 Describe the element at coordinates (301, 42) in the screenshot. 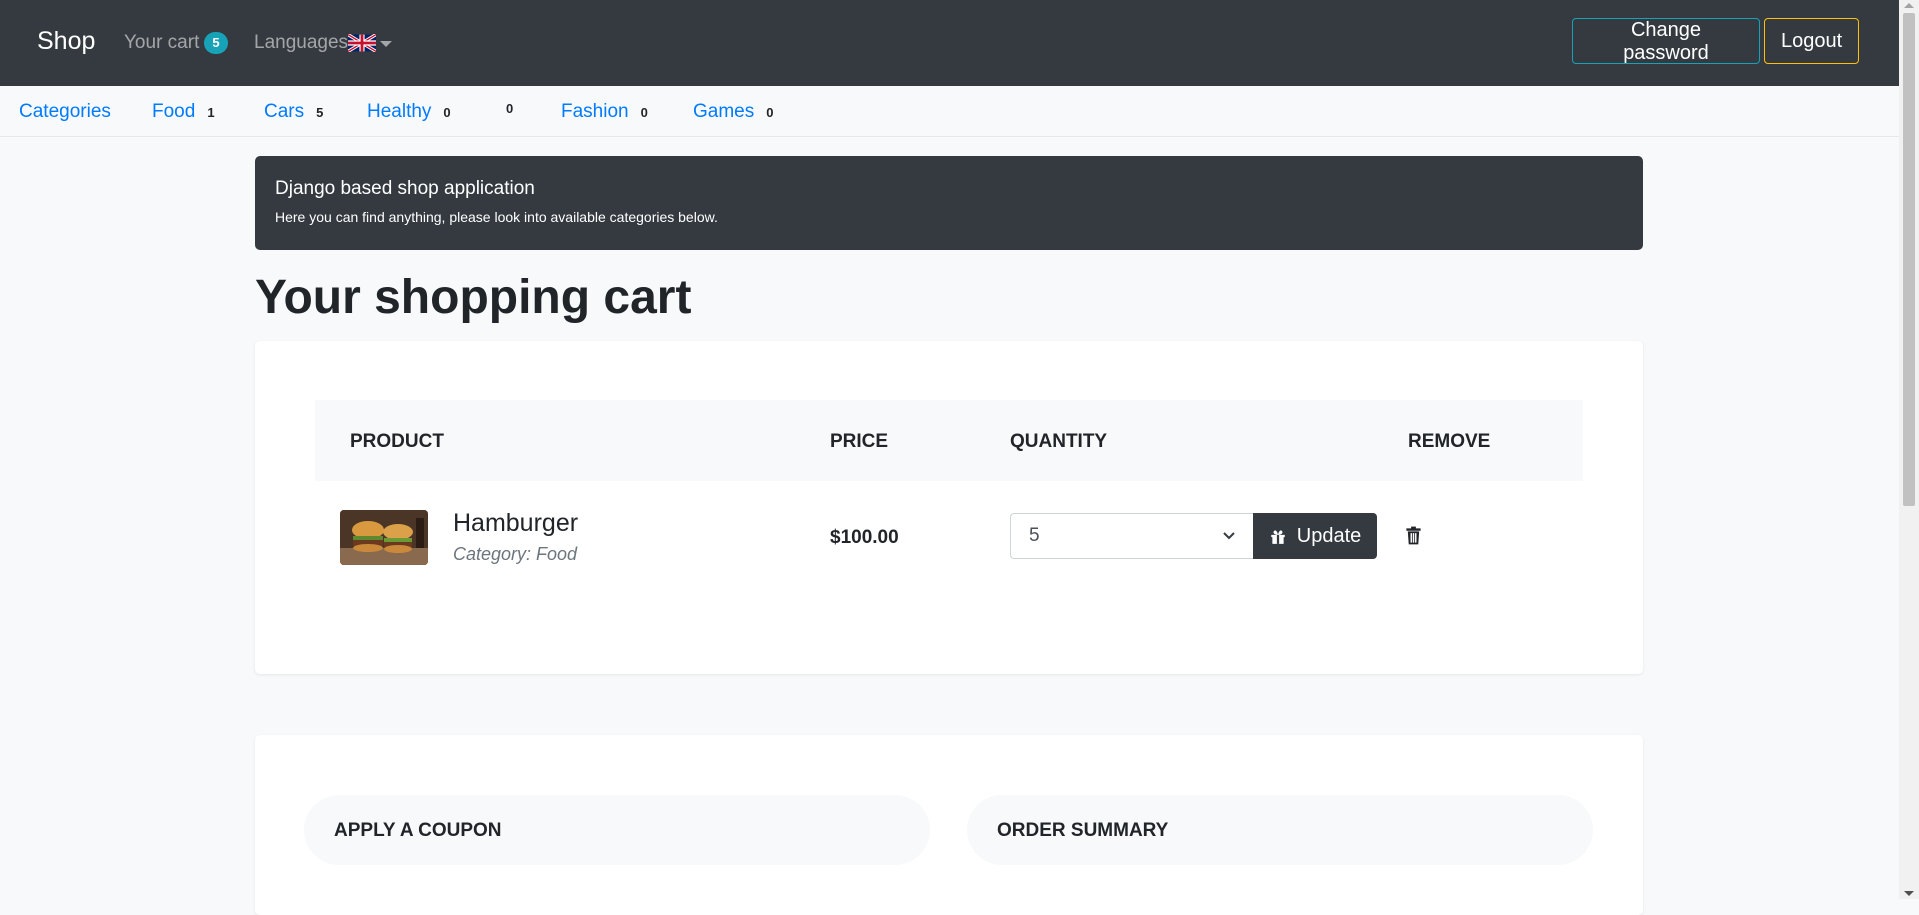

I see `languages-label: Languages` at that location.